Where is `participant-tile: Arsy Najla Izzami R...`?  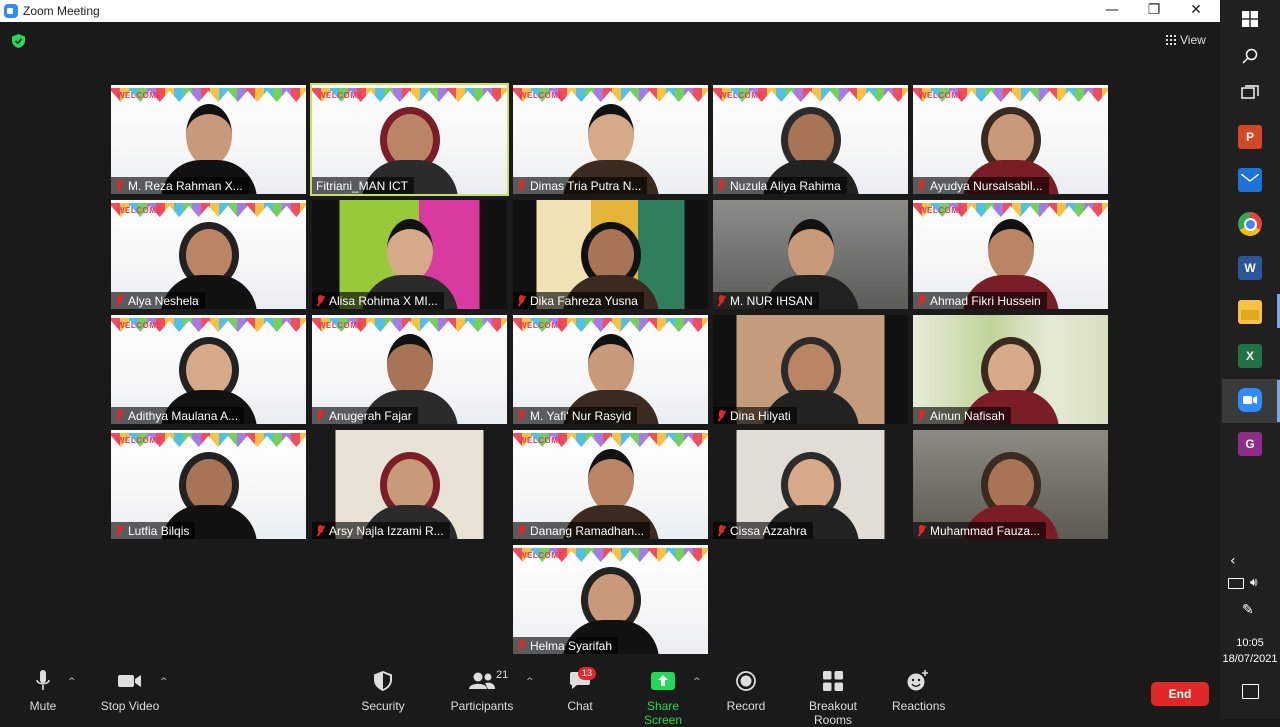 participant-tile: Arsy Najla Izzami R... is located at coordinates (409, 484).